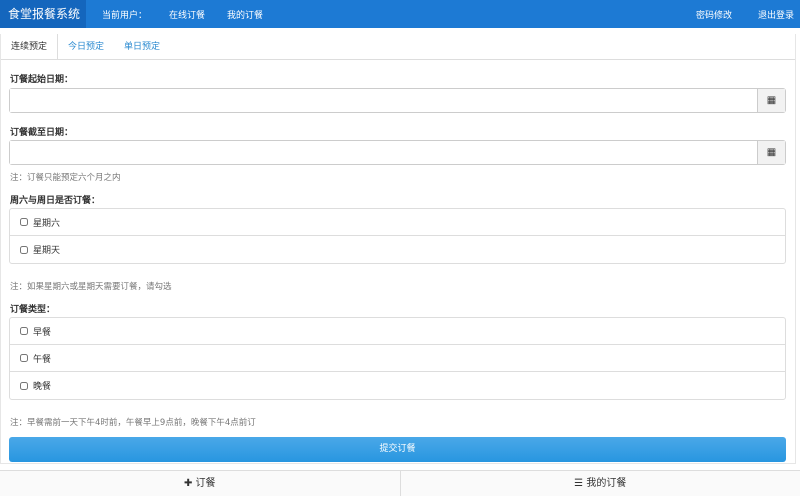  What do you see at coordinates (606, 483) in the screenshot?
I see `footer-my-orders-label: 我的订餐` at bounding box center [606, 483].